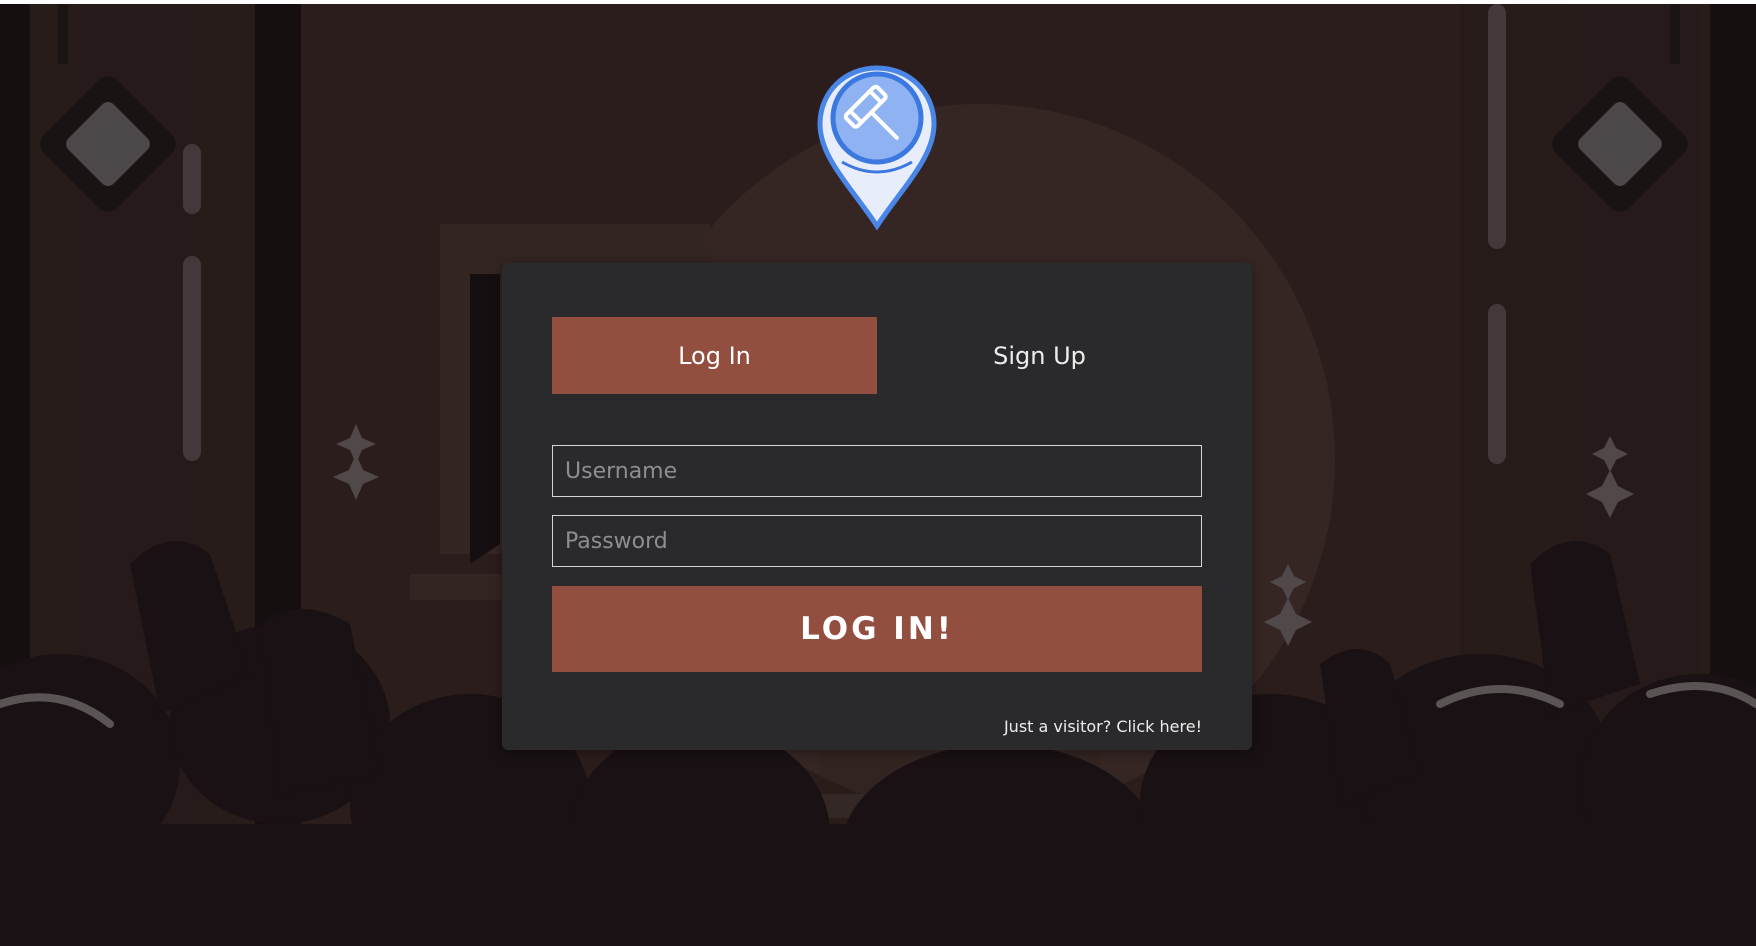 Image resolution: width=1756 pixels, height=946 pixels. What do you see at coordinates (1039, 355) in the screenshot?
I see `tab-sign-up: Sign Up` at bounding box center [1039, 355].